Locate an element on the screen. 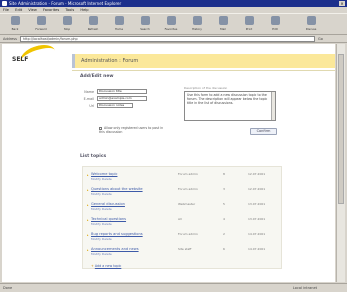 This screenshot has width=347, height=292. menu-file: File is located at coordinates (6, 10).